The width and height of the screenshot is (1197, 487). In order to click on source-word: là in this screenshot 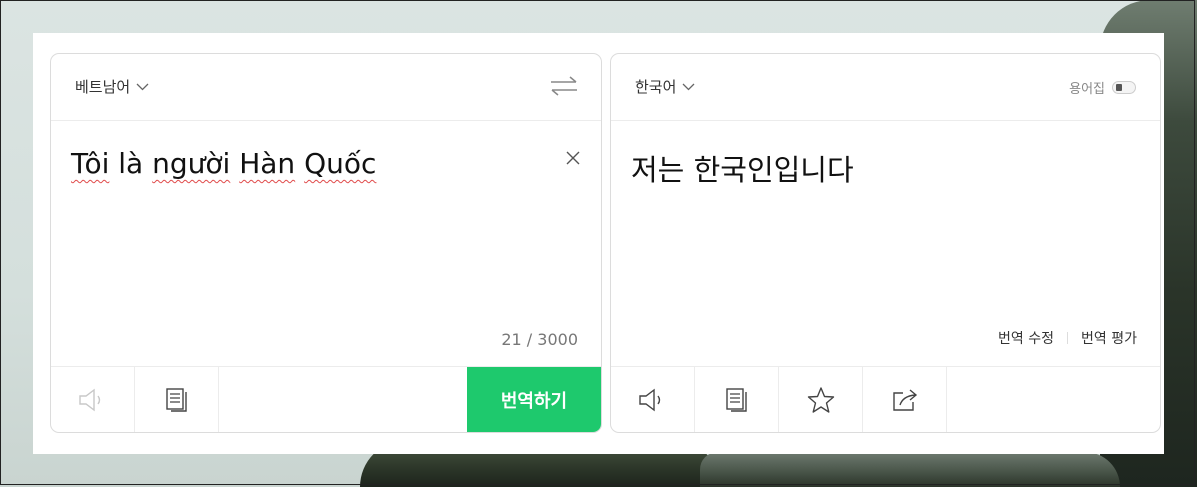, I will do `click(131, 163)`.